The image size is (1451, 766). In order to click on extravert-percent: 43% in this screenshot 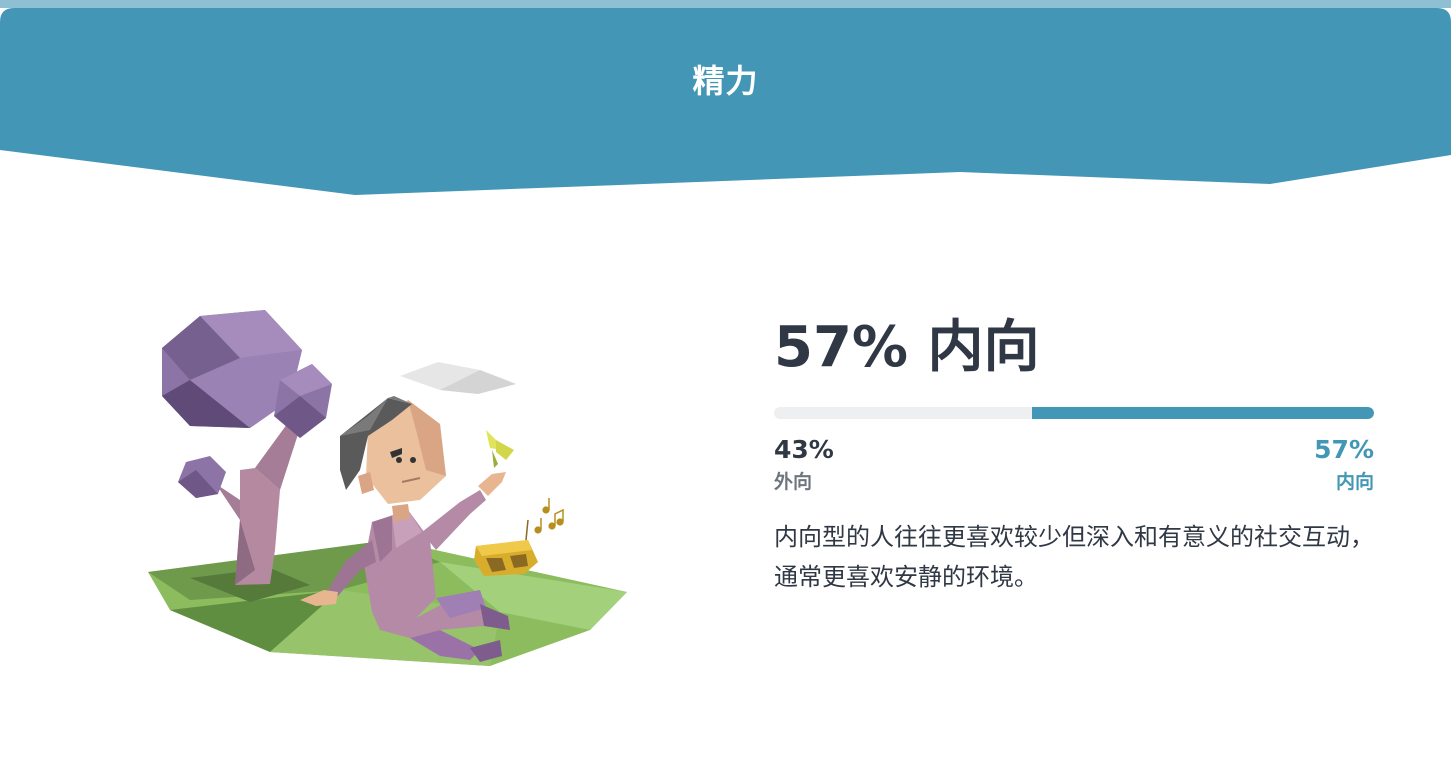, I will do `click(804, 449)`.